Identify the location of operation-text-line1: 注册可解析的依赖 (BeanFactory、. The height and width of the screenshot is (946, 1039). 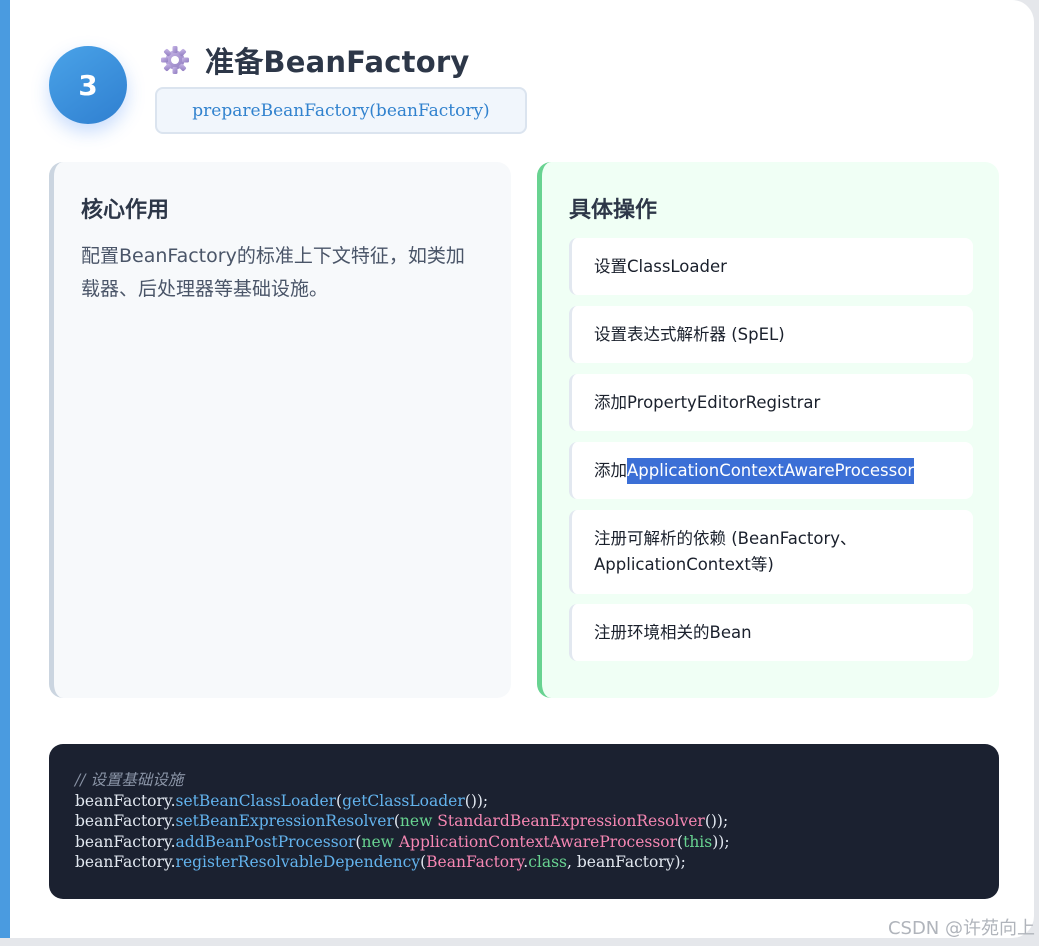
(725, 538).